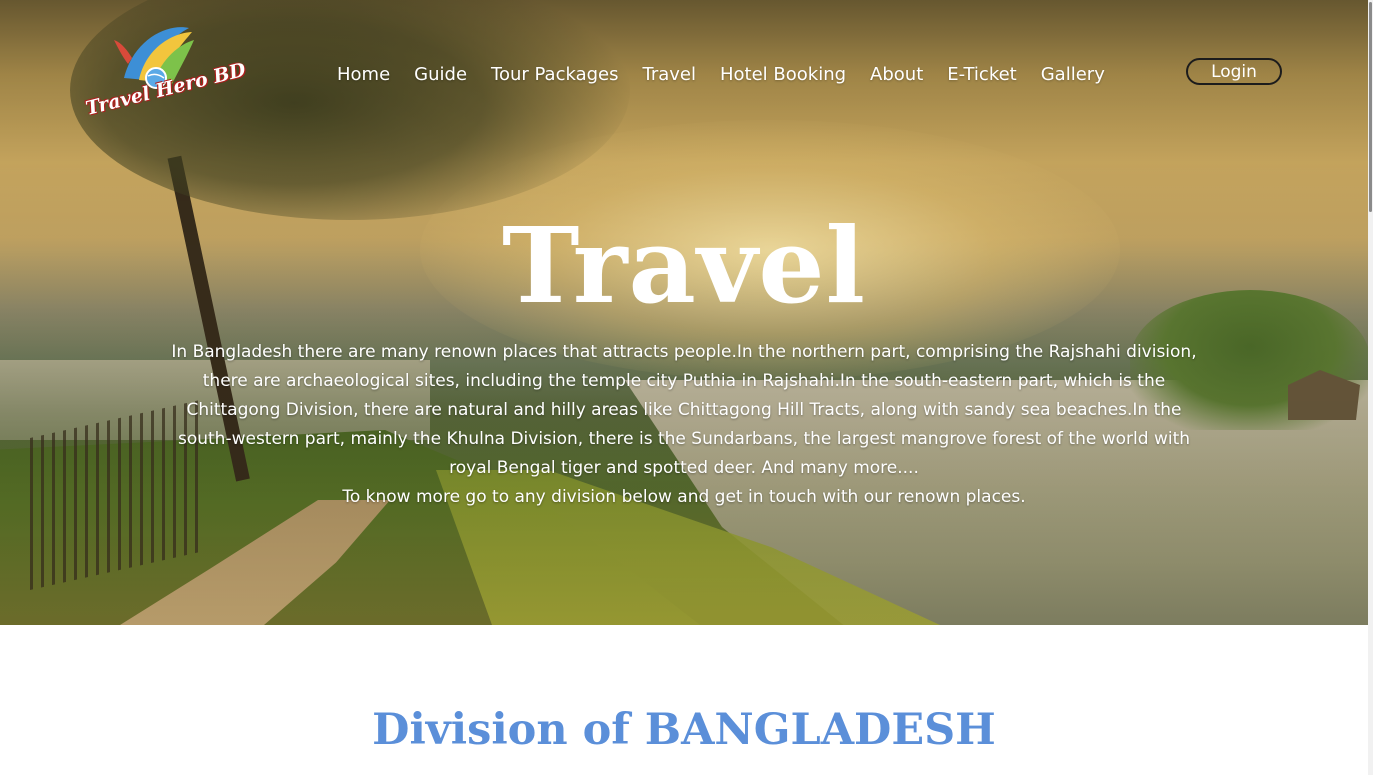 The height and width of the screenshot is (775, 1373). I want to click on nav-item-gallery: Gallery, so click(1073, 74).